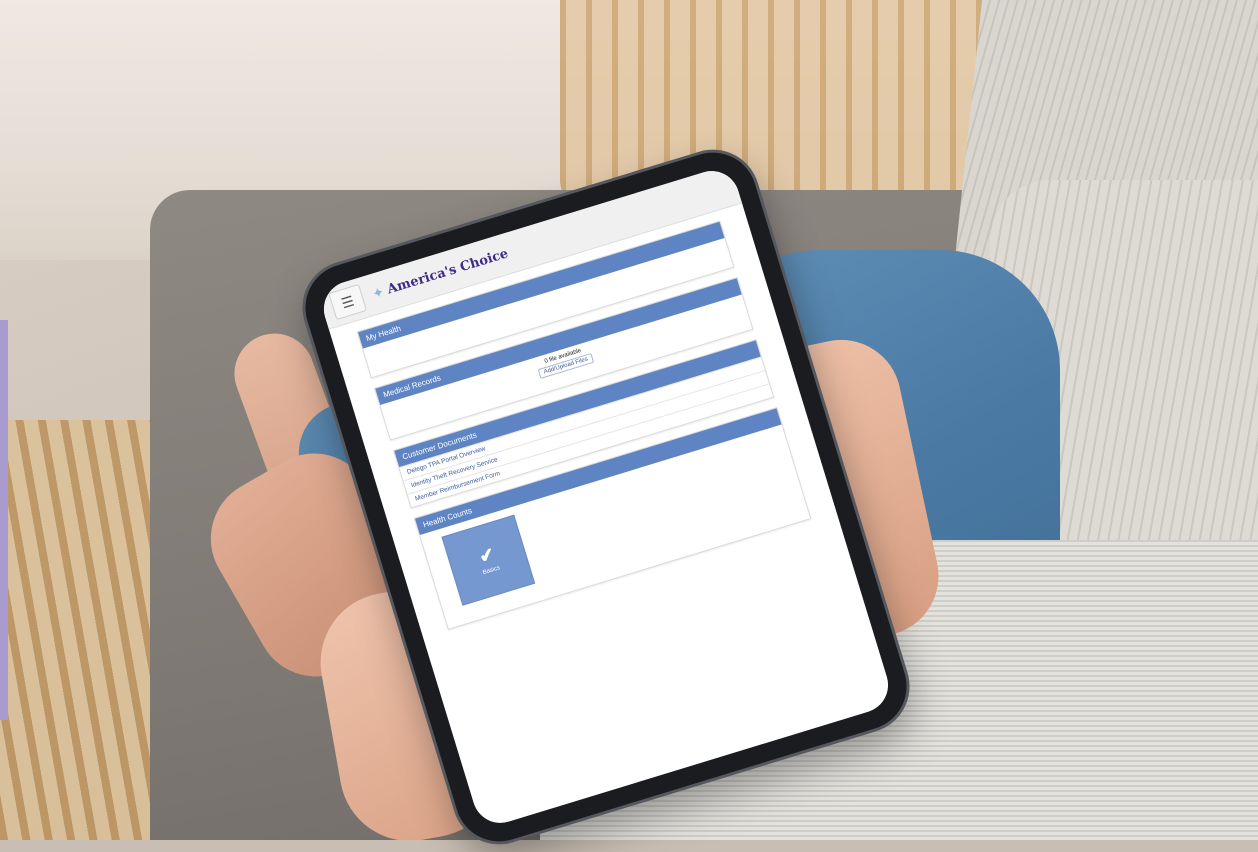 This screenshot has height=852, width=1258. I want to click on rattan-chair-left, so click(75, 630).